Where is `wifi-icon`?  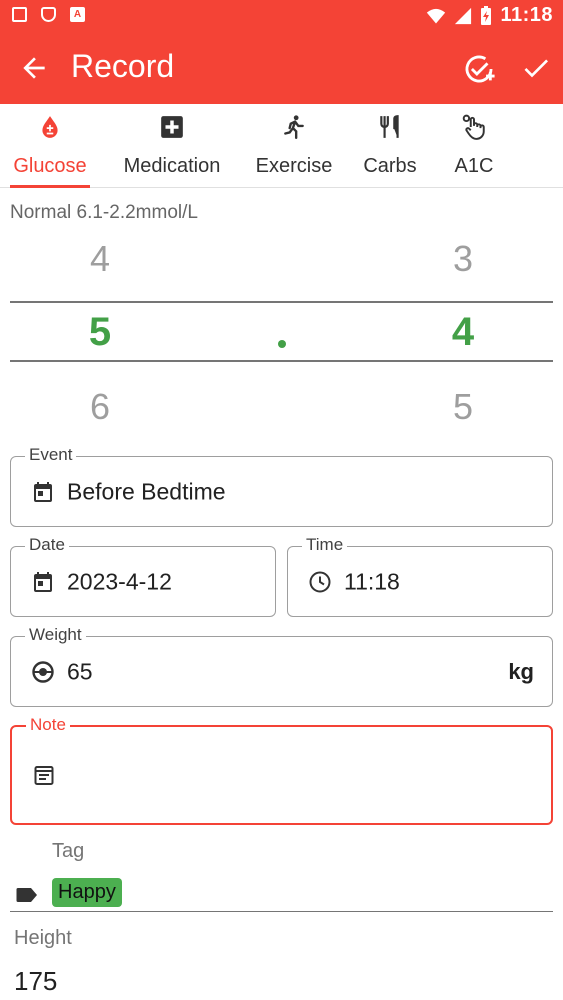
wifi-icon is located at coordinates (436, 15).